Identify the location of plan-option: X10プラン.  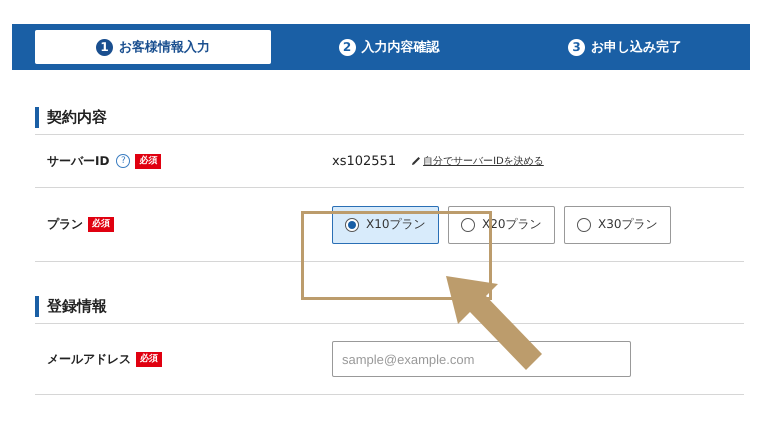
(385, 225).